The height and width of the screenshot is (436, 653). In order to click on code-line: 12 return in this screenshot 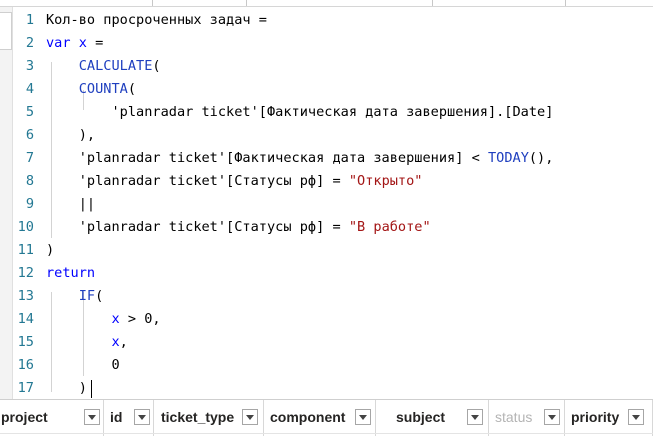, I will do `click(333, 273)`.